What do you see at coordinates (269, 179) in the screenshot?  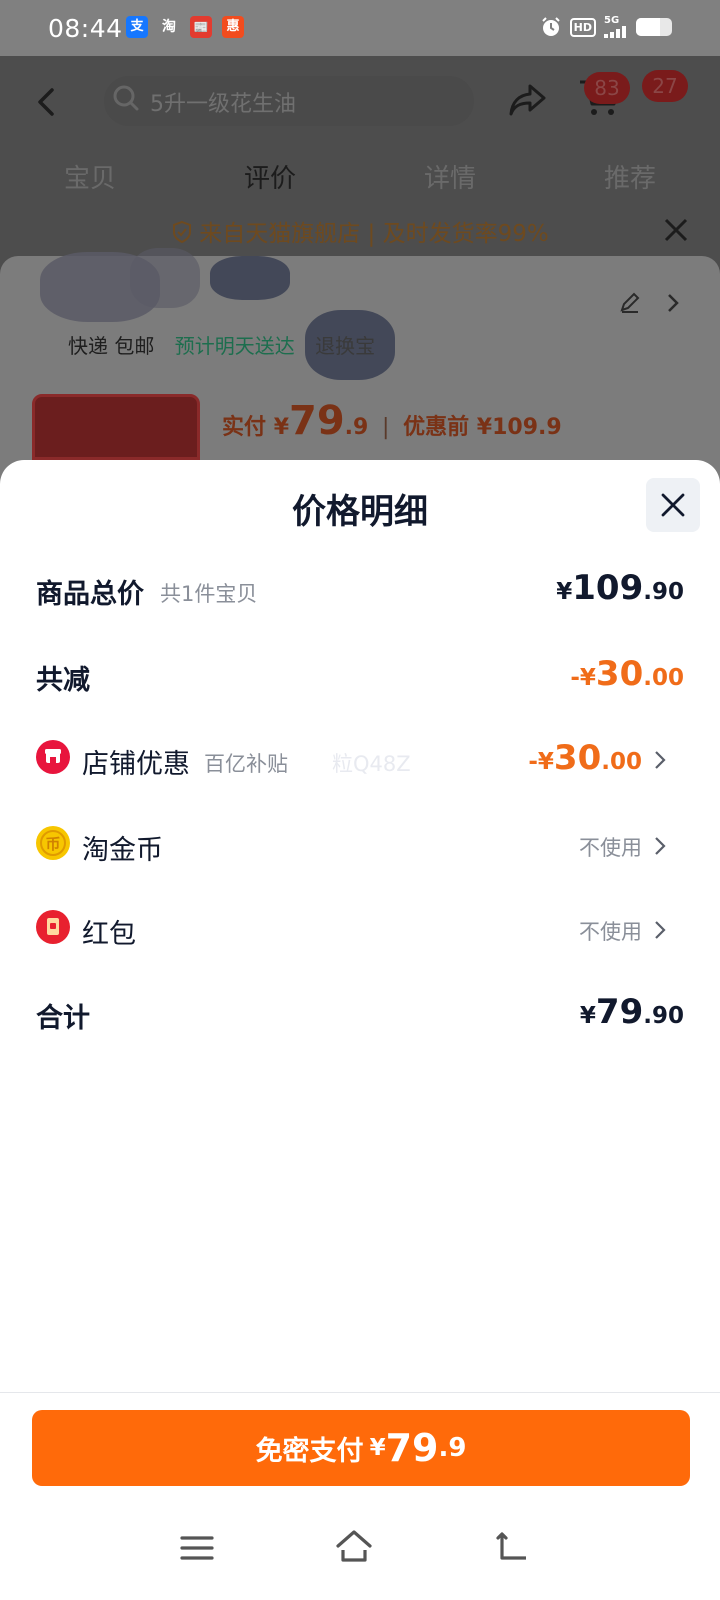 I see `tab-review: 评价` at bounding box center [269, 179].